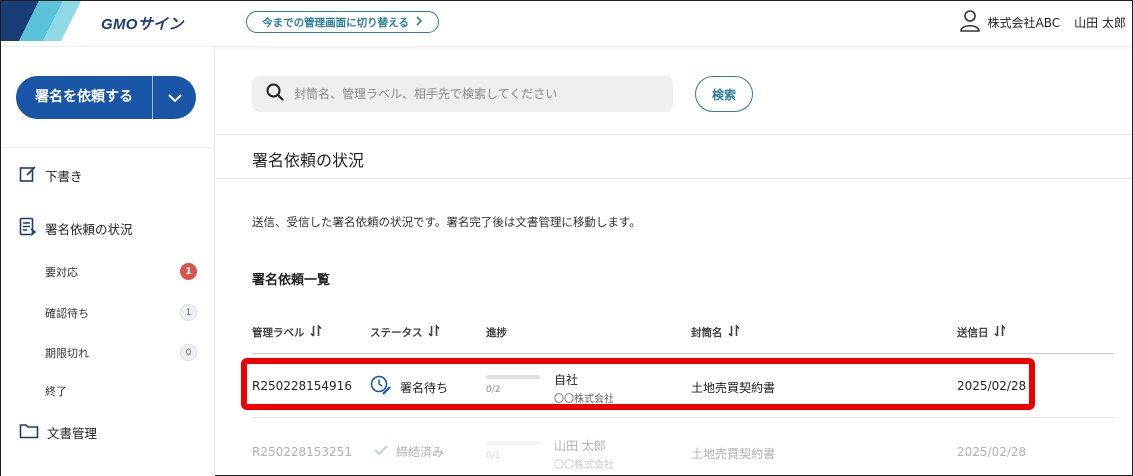  Describe the element at coordinates (381, 451) in the screenshot. I see `check-icon` at that location.